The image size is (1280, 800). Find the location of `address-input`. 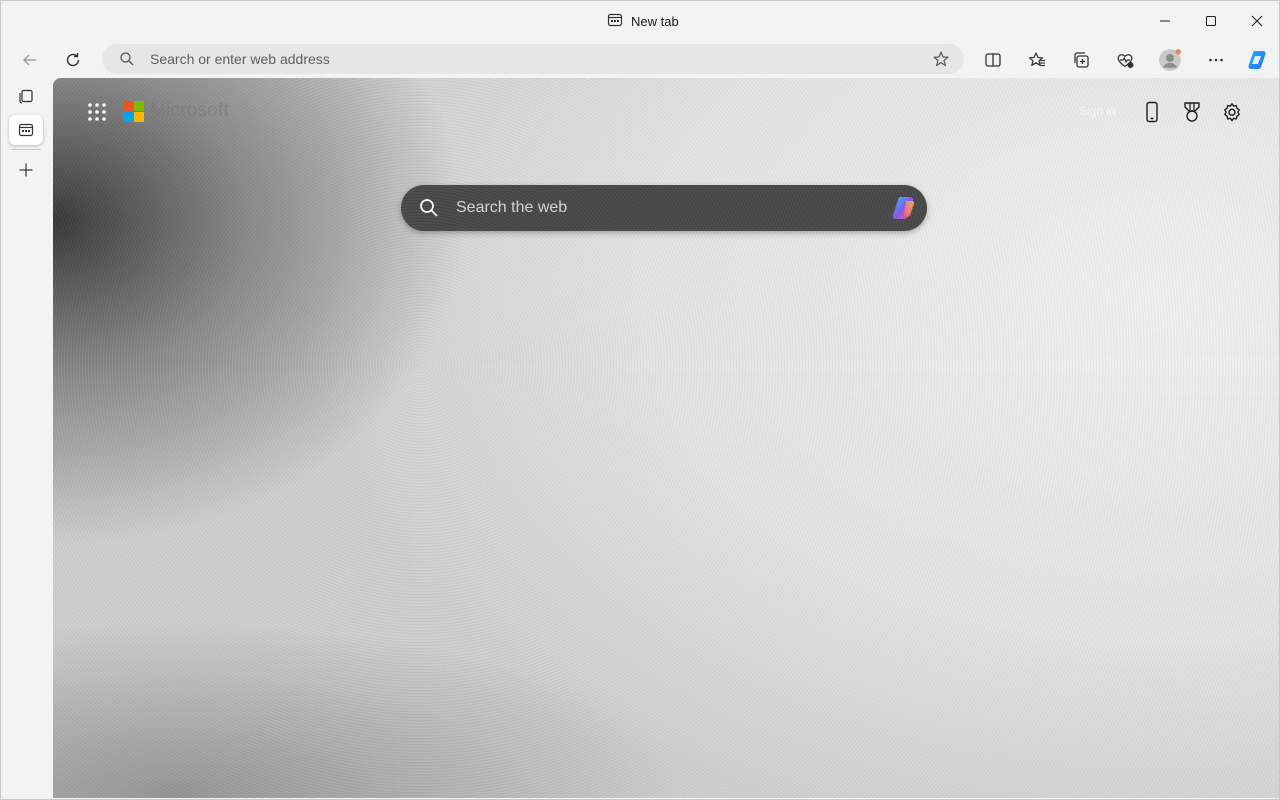

address-input is located at coordinates (530, 59).